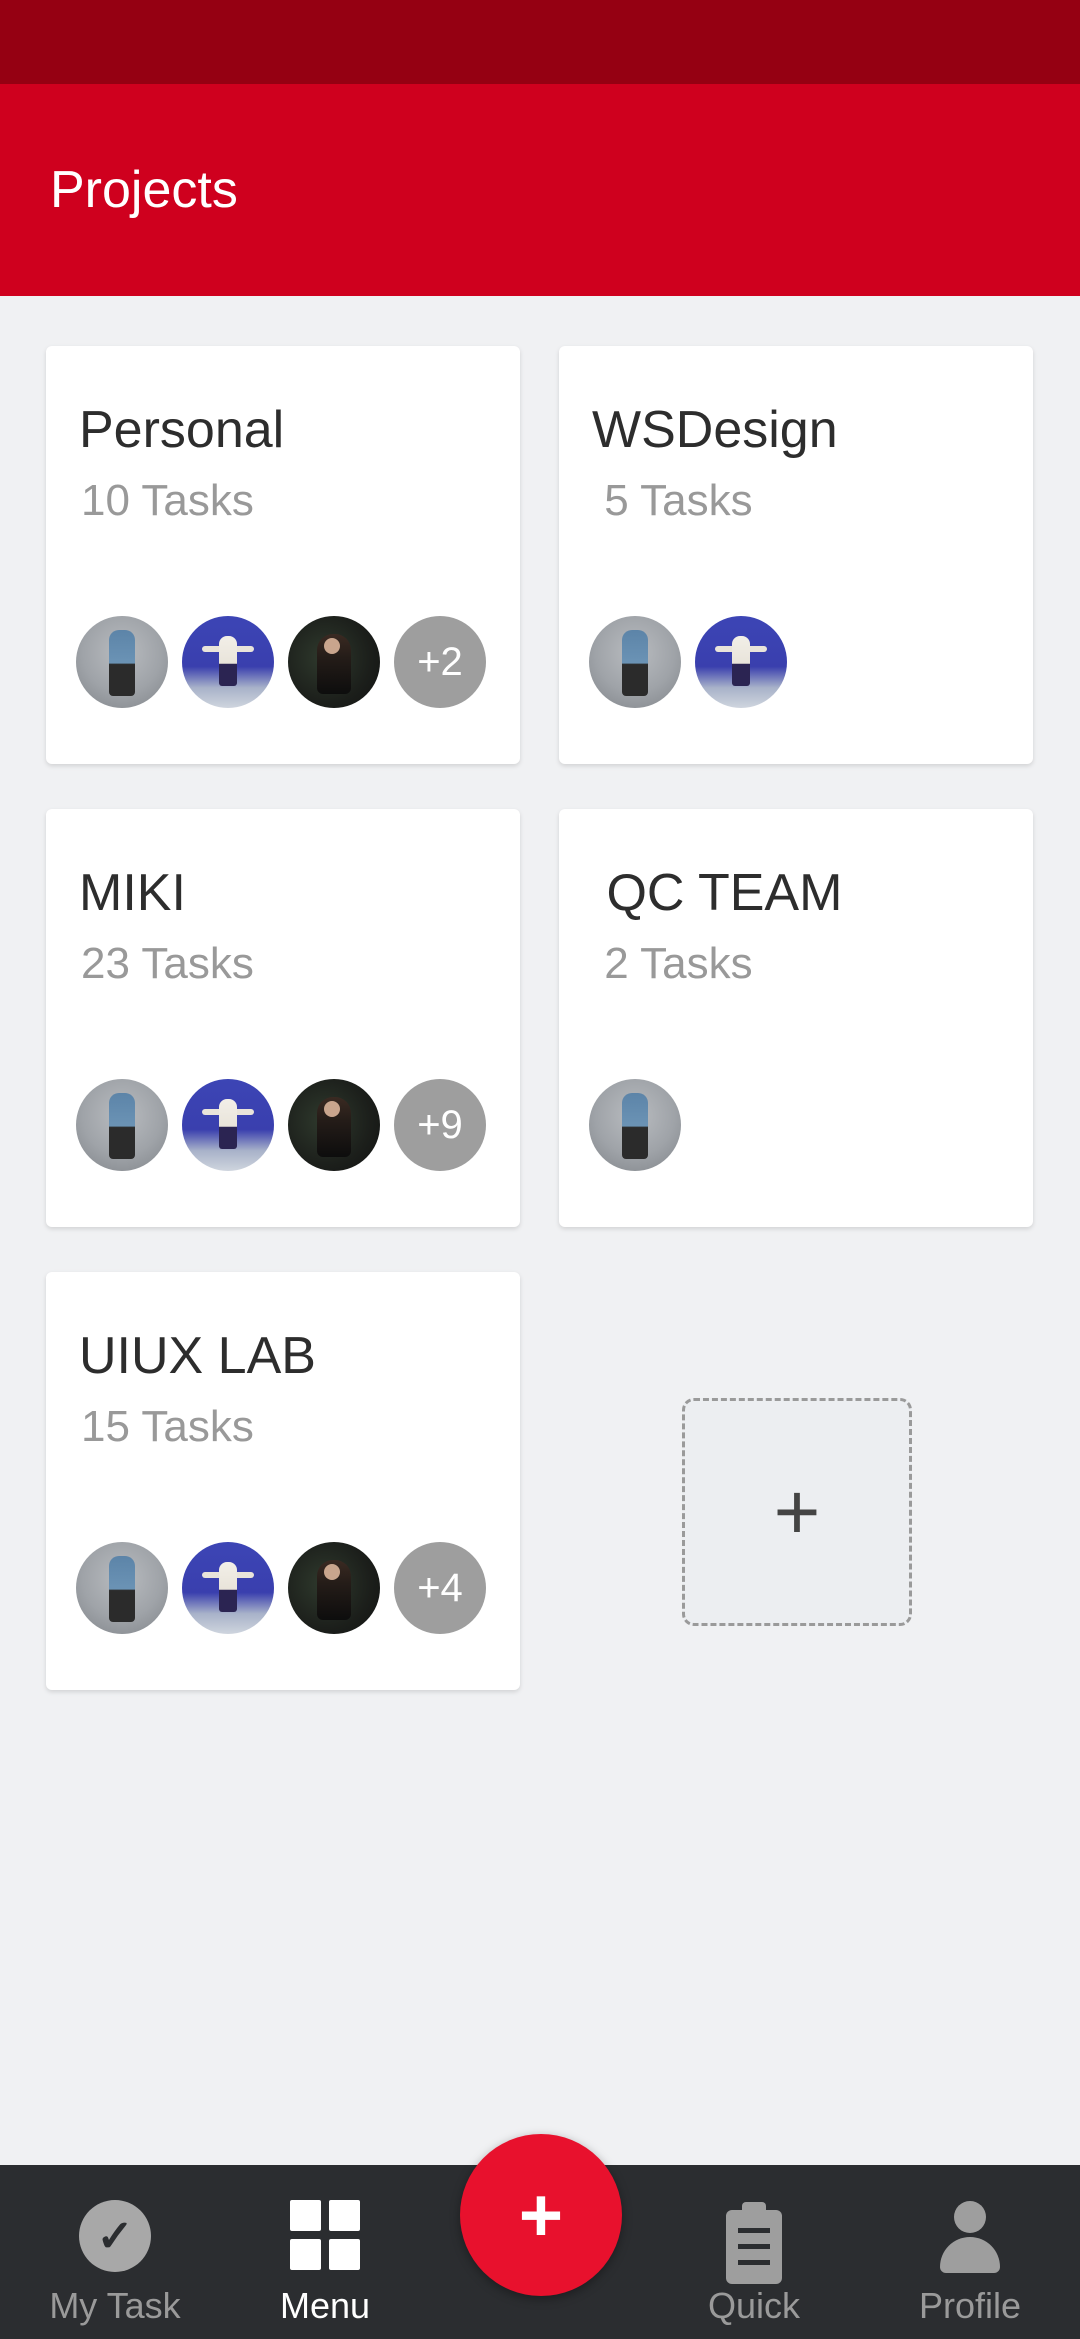 This screenshot has width=1080, height=2339. I want to click on more-members-badge: +4, so click(440, 1588).